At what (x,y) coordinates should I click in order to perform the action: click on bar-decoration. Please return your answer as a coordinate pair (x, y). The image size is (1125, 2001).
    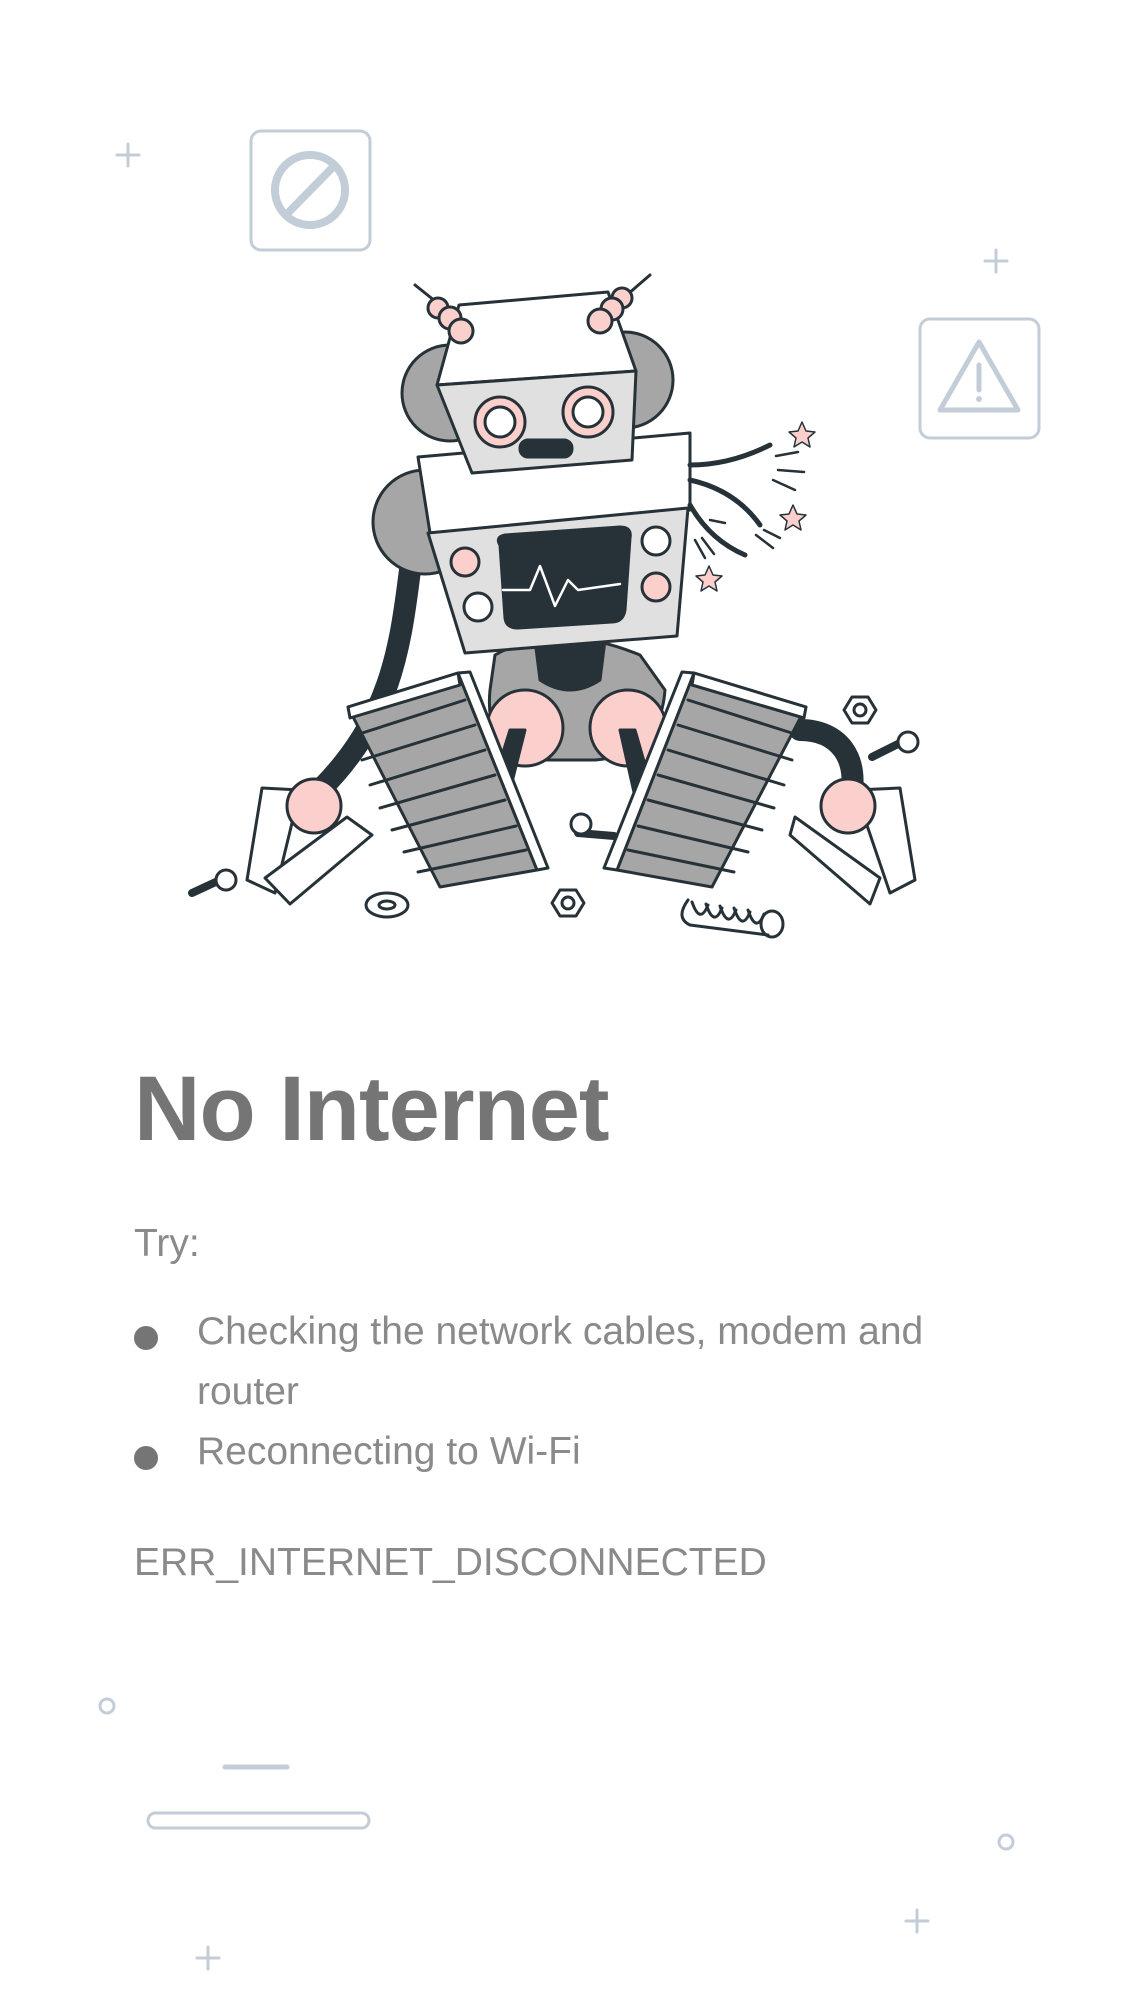
    Looking at the image, I should click on (258, 1820).